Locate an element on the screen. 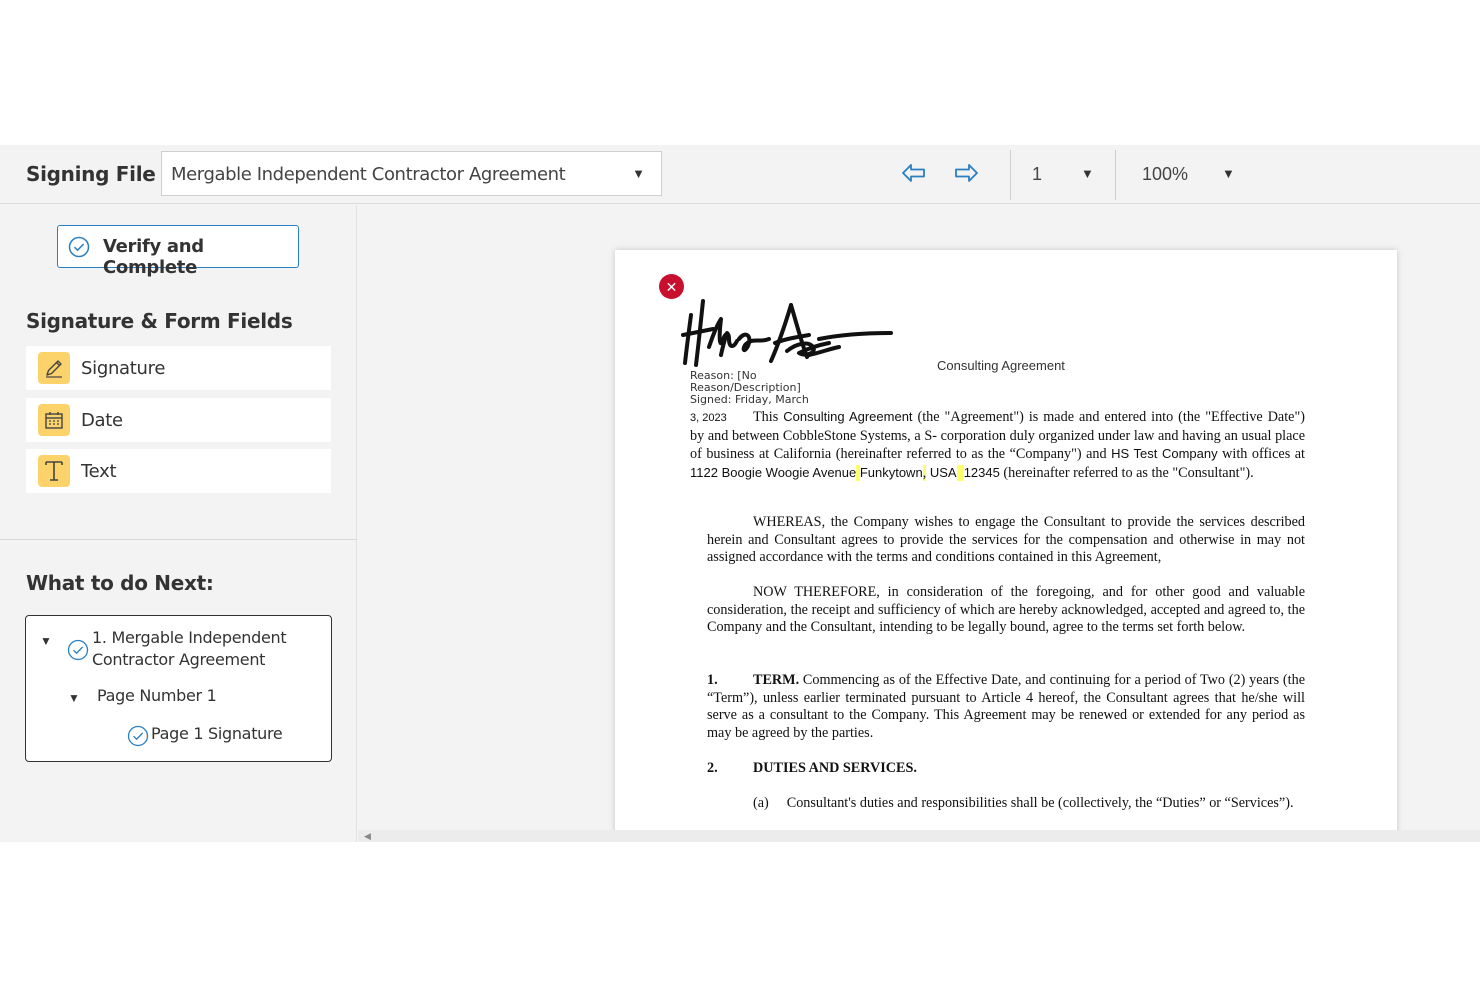 The width and height of the screenshot is (1480, 987). verify-and-complete-button: Verify and Complete is located at coordinates (178, 251).